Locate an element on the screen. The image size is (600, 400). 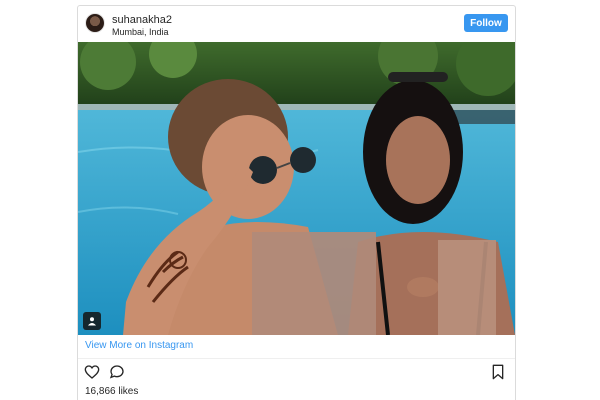
user-tag-icon is located at coordinates (92, 321).